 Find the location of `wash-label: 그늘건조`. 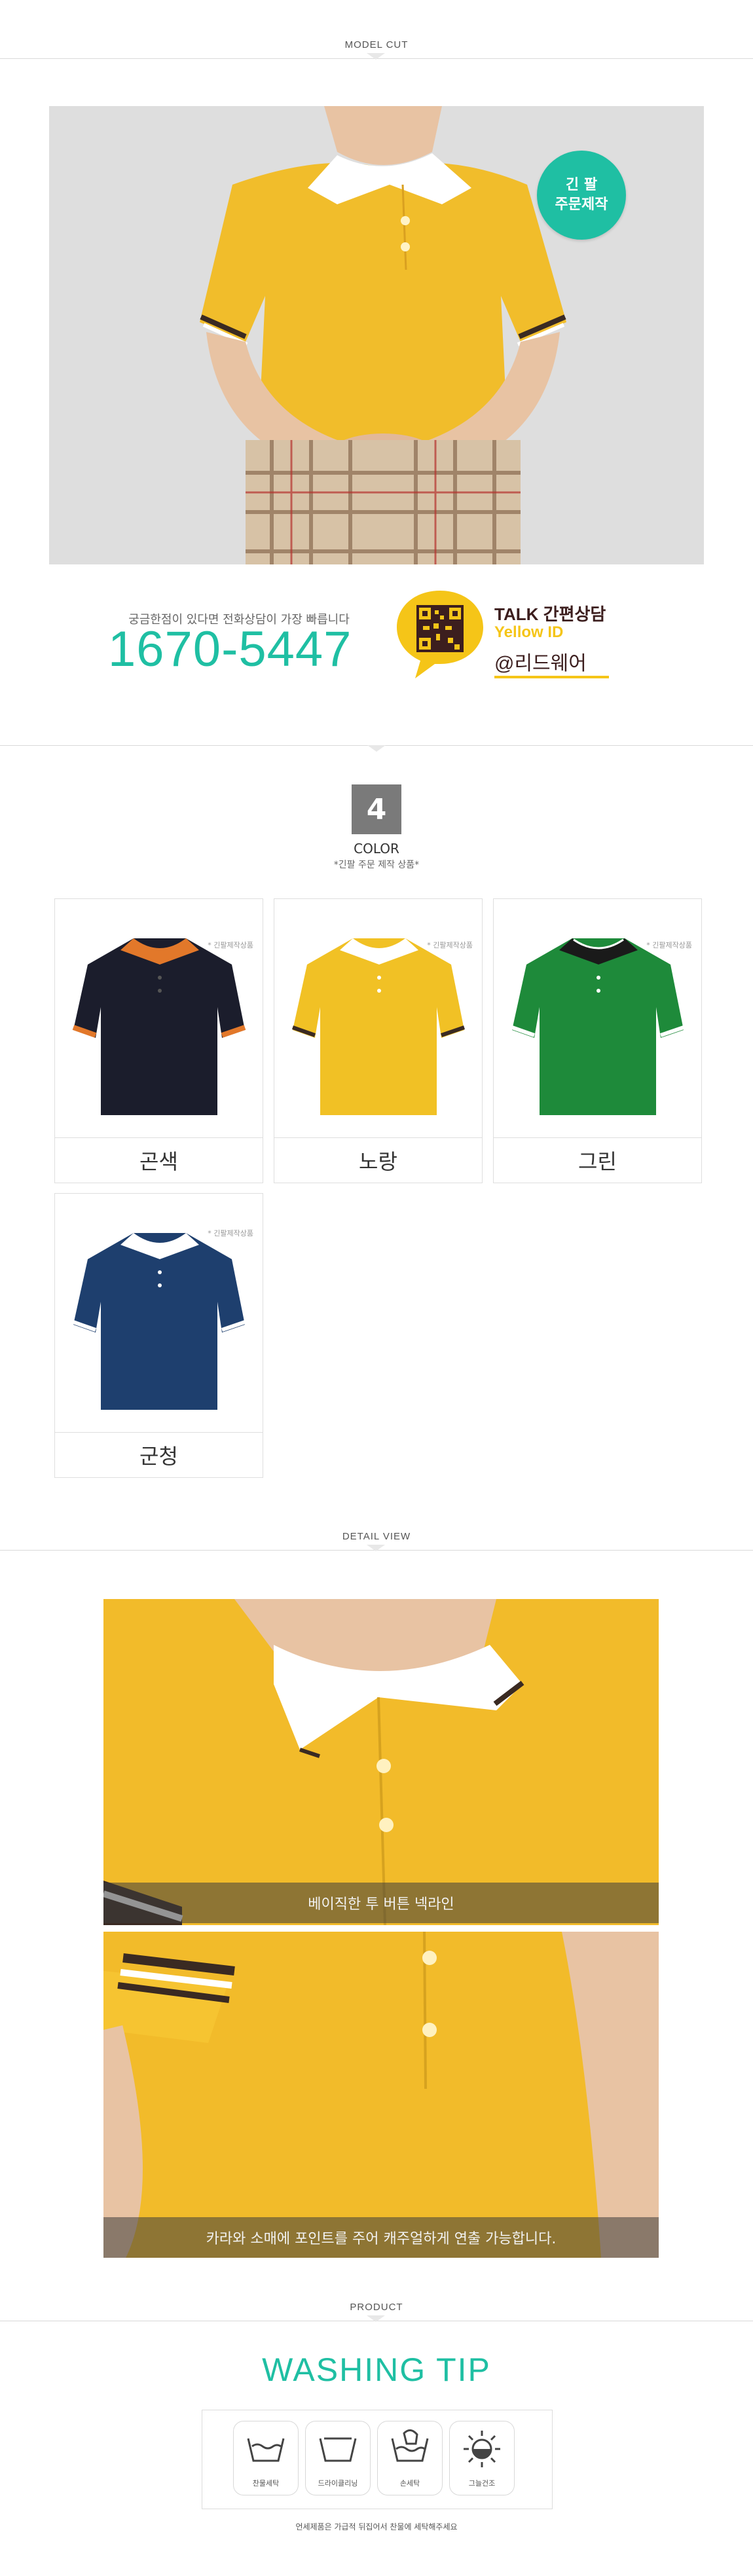

wash-label: 그늘건조 is located at coordinates (482, 2483).